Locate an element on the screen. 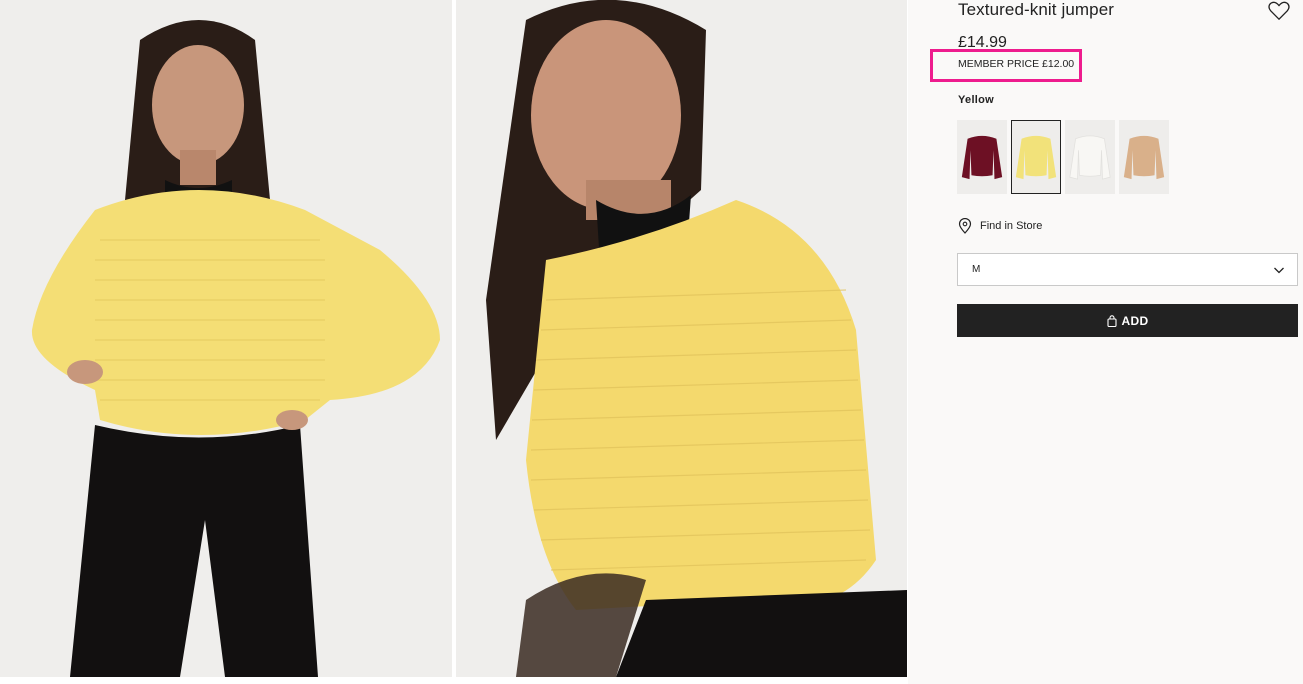 This screenshot has width=1303, height=684. swatch-white is located at coordinates (1090, 157).